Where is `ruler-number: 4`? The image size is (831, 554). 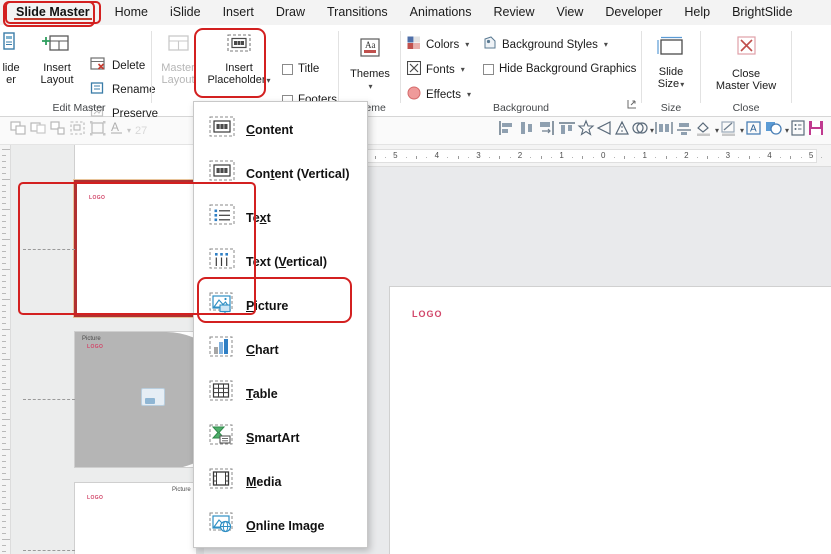 ruler-number: 4 is located at coordinates (769, 155).